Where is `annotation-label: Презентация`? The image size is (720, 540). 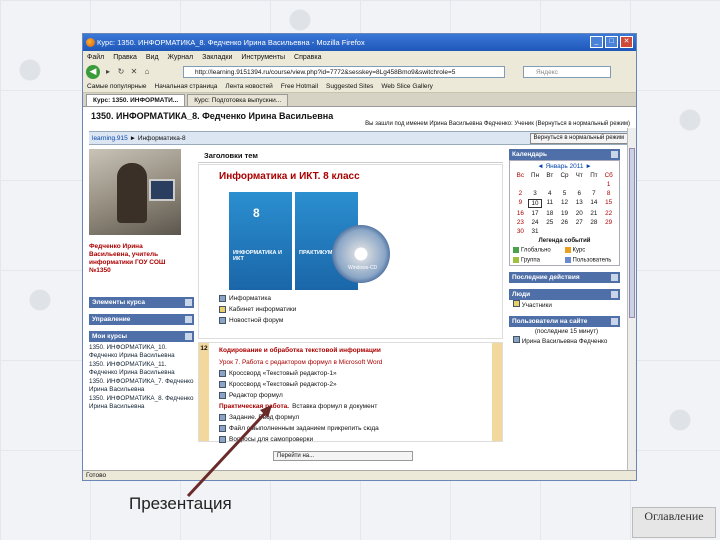
annotation-label: Презентация is located at coordinates (180, 503).